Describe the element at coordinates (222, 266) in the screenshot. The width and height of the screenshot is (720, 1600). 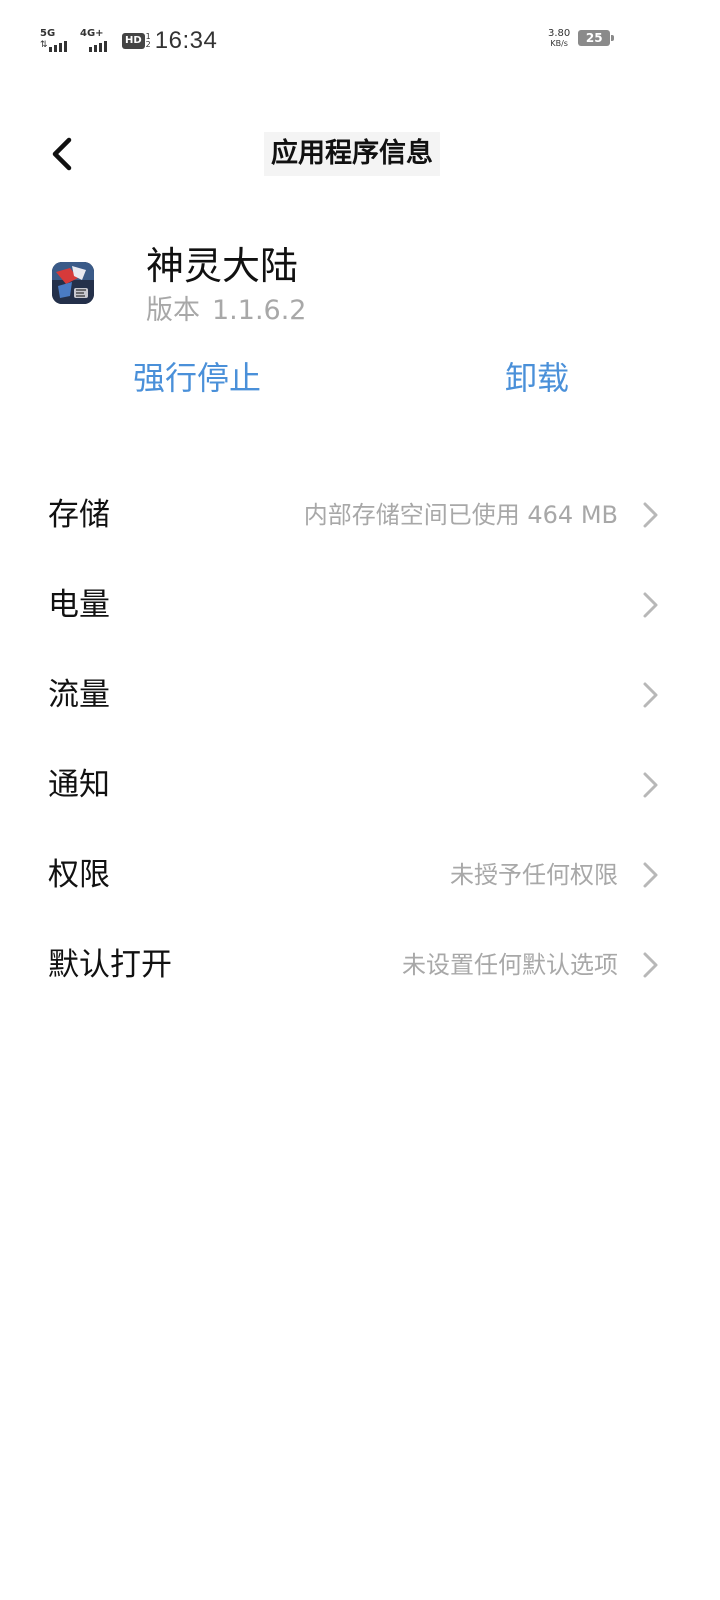
I see `app-name: 神灵大陆` at that location.